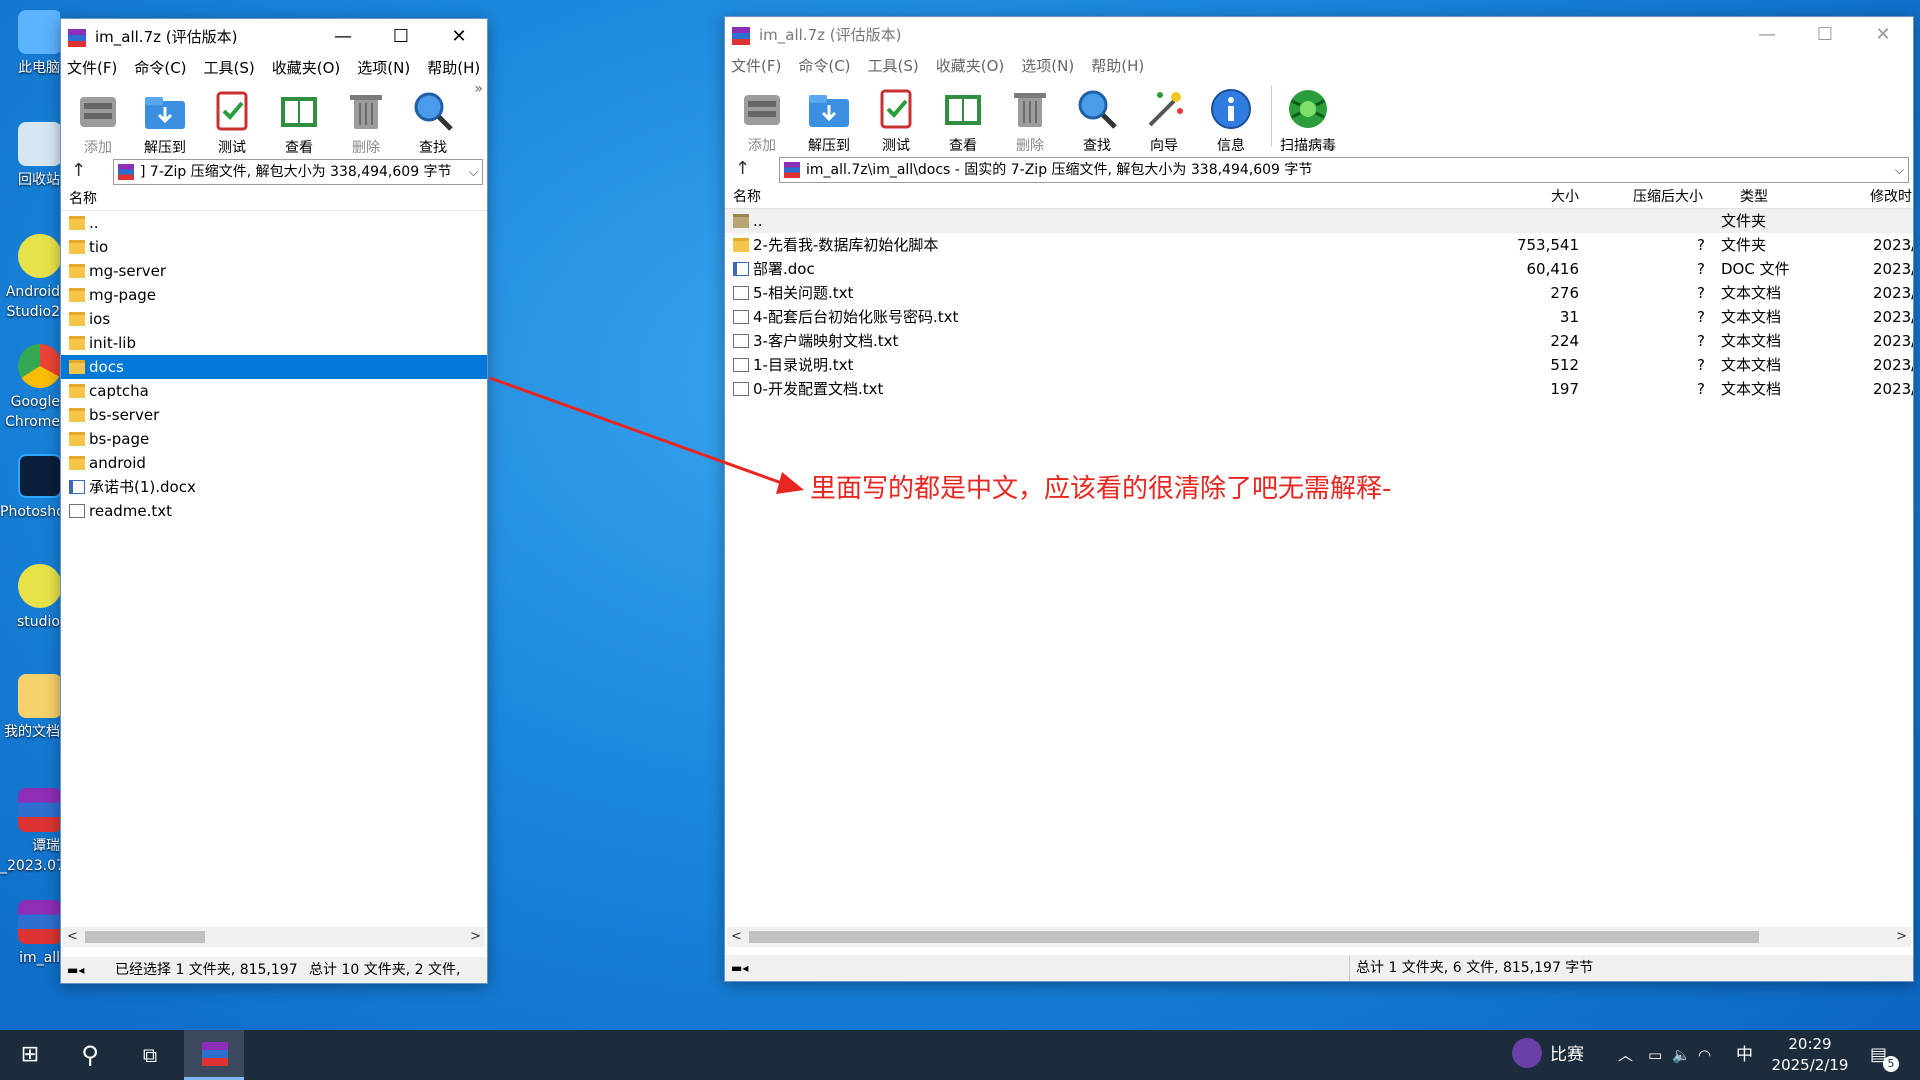  What do you see at coordinates (30, 168) in the screenshot?
I see `desktop-icon-recycle-bin: 回收站` at bounding box center [30, 168].